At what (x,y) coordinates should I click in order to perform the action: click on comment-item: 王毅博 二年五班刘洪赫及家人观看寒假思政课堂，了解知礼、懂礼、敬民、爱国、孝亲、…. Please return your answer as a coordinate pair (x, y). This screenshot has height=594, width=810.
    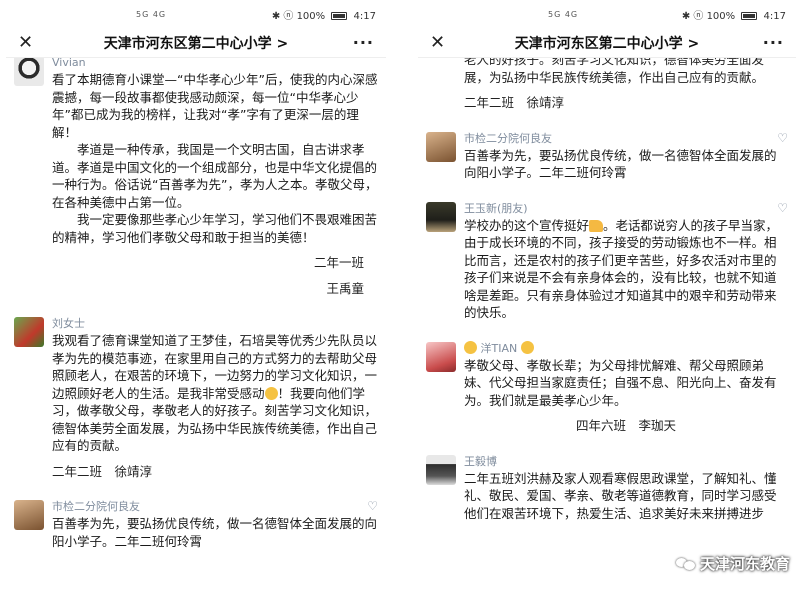
    Looking at the image, I should click on (607, 489).